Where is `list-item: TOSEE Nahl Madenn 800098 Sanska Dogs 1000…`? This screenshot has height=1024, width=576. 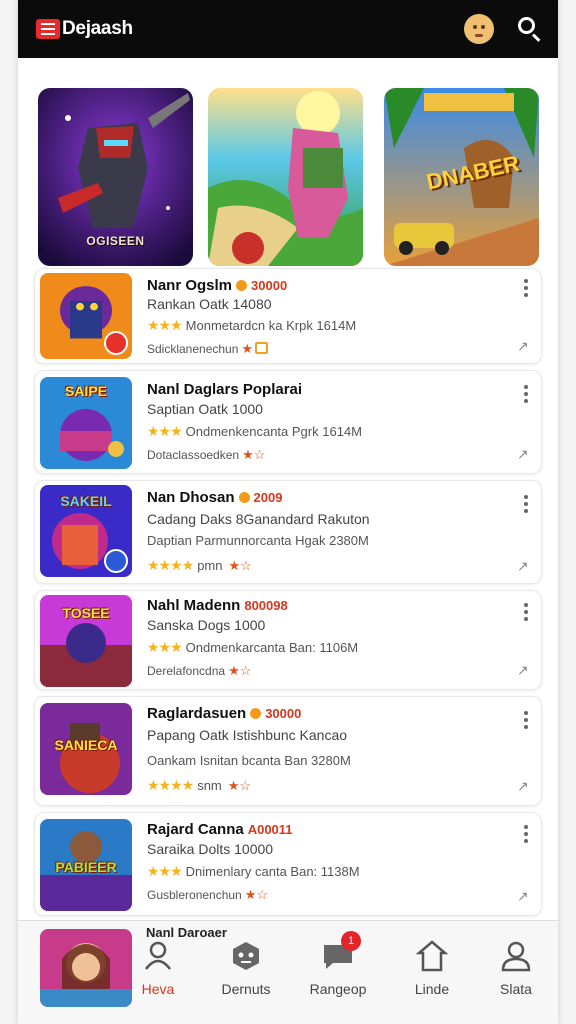 list-item: TOSEE Nahl Madenn 800098 Sanska Dogs 1000… is located at coordinates (288, 640).